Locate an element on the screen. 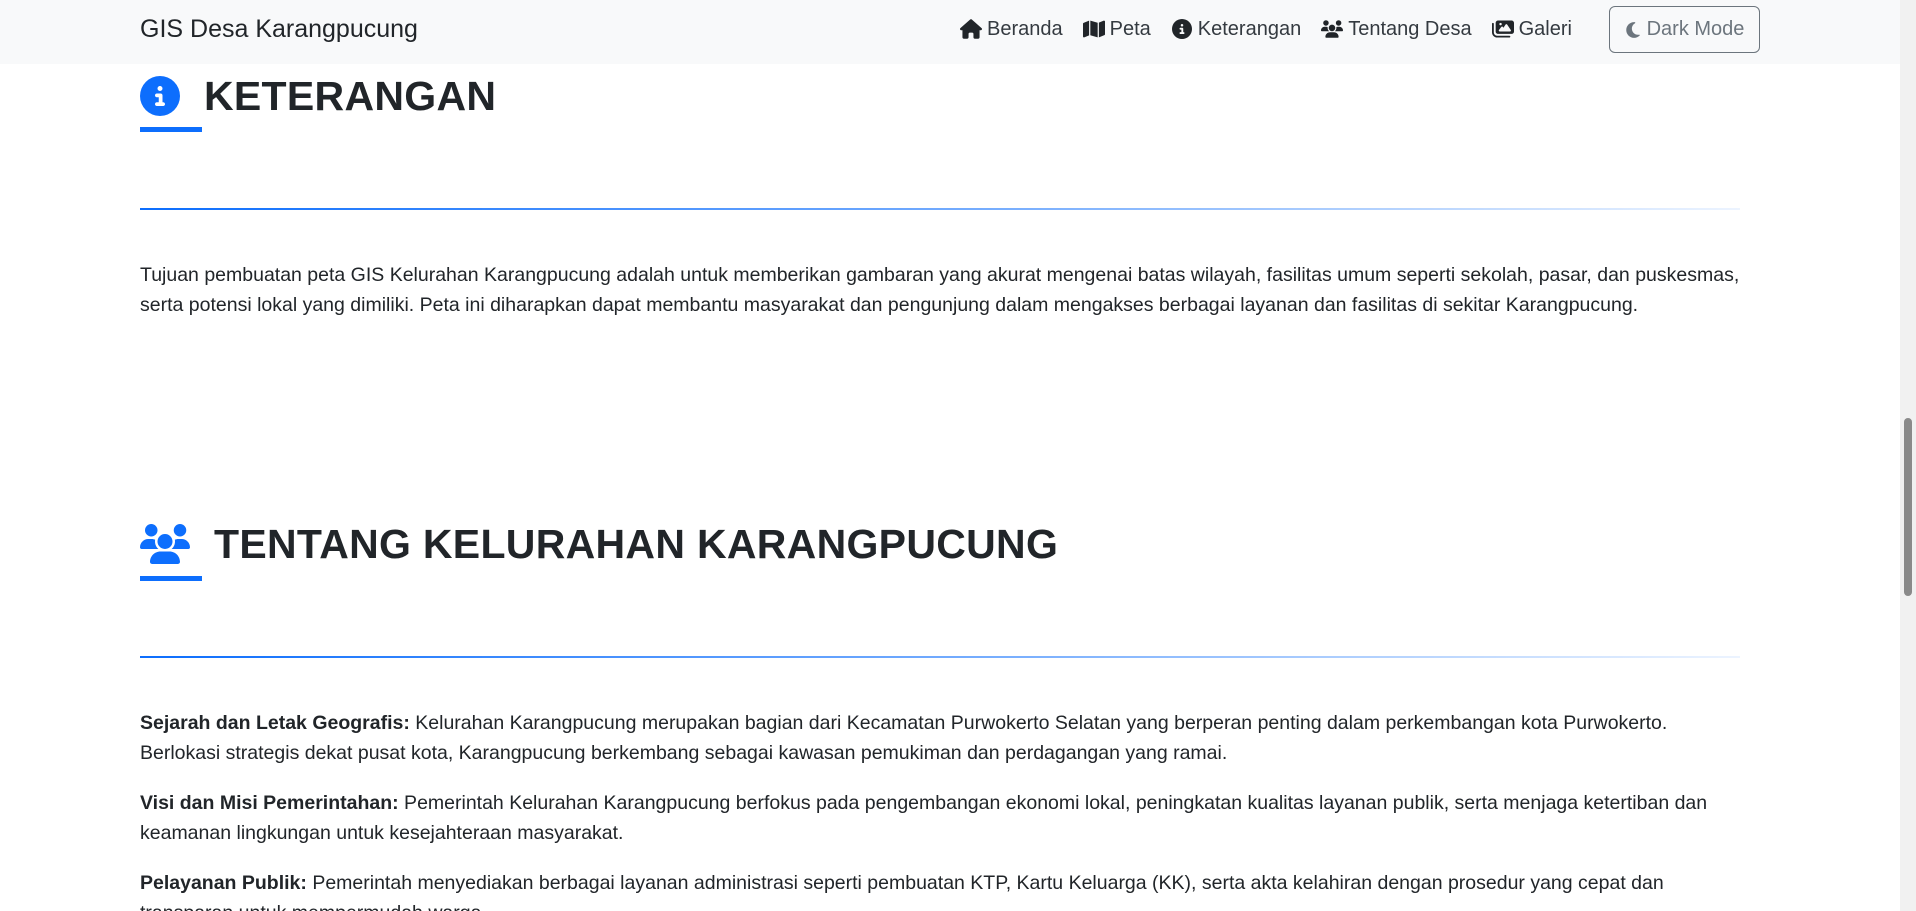 Image resolution: width=1916 pixels, height=911 pixels. nav-link-label: Beranda is located at coordinates (1025, 28).